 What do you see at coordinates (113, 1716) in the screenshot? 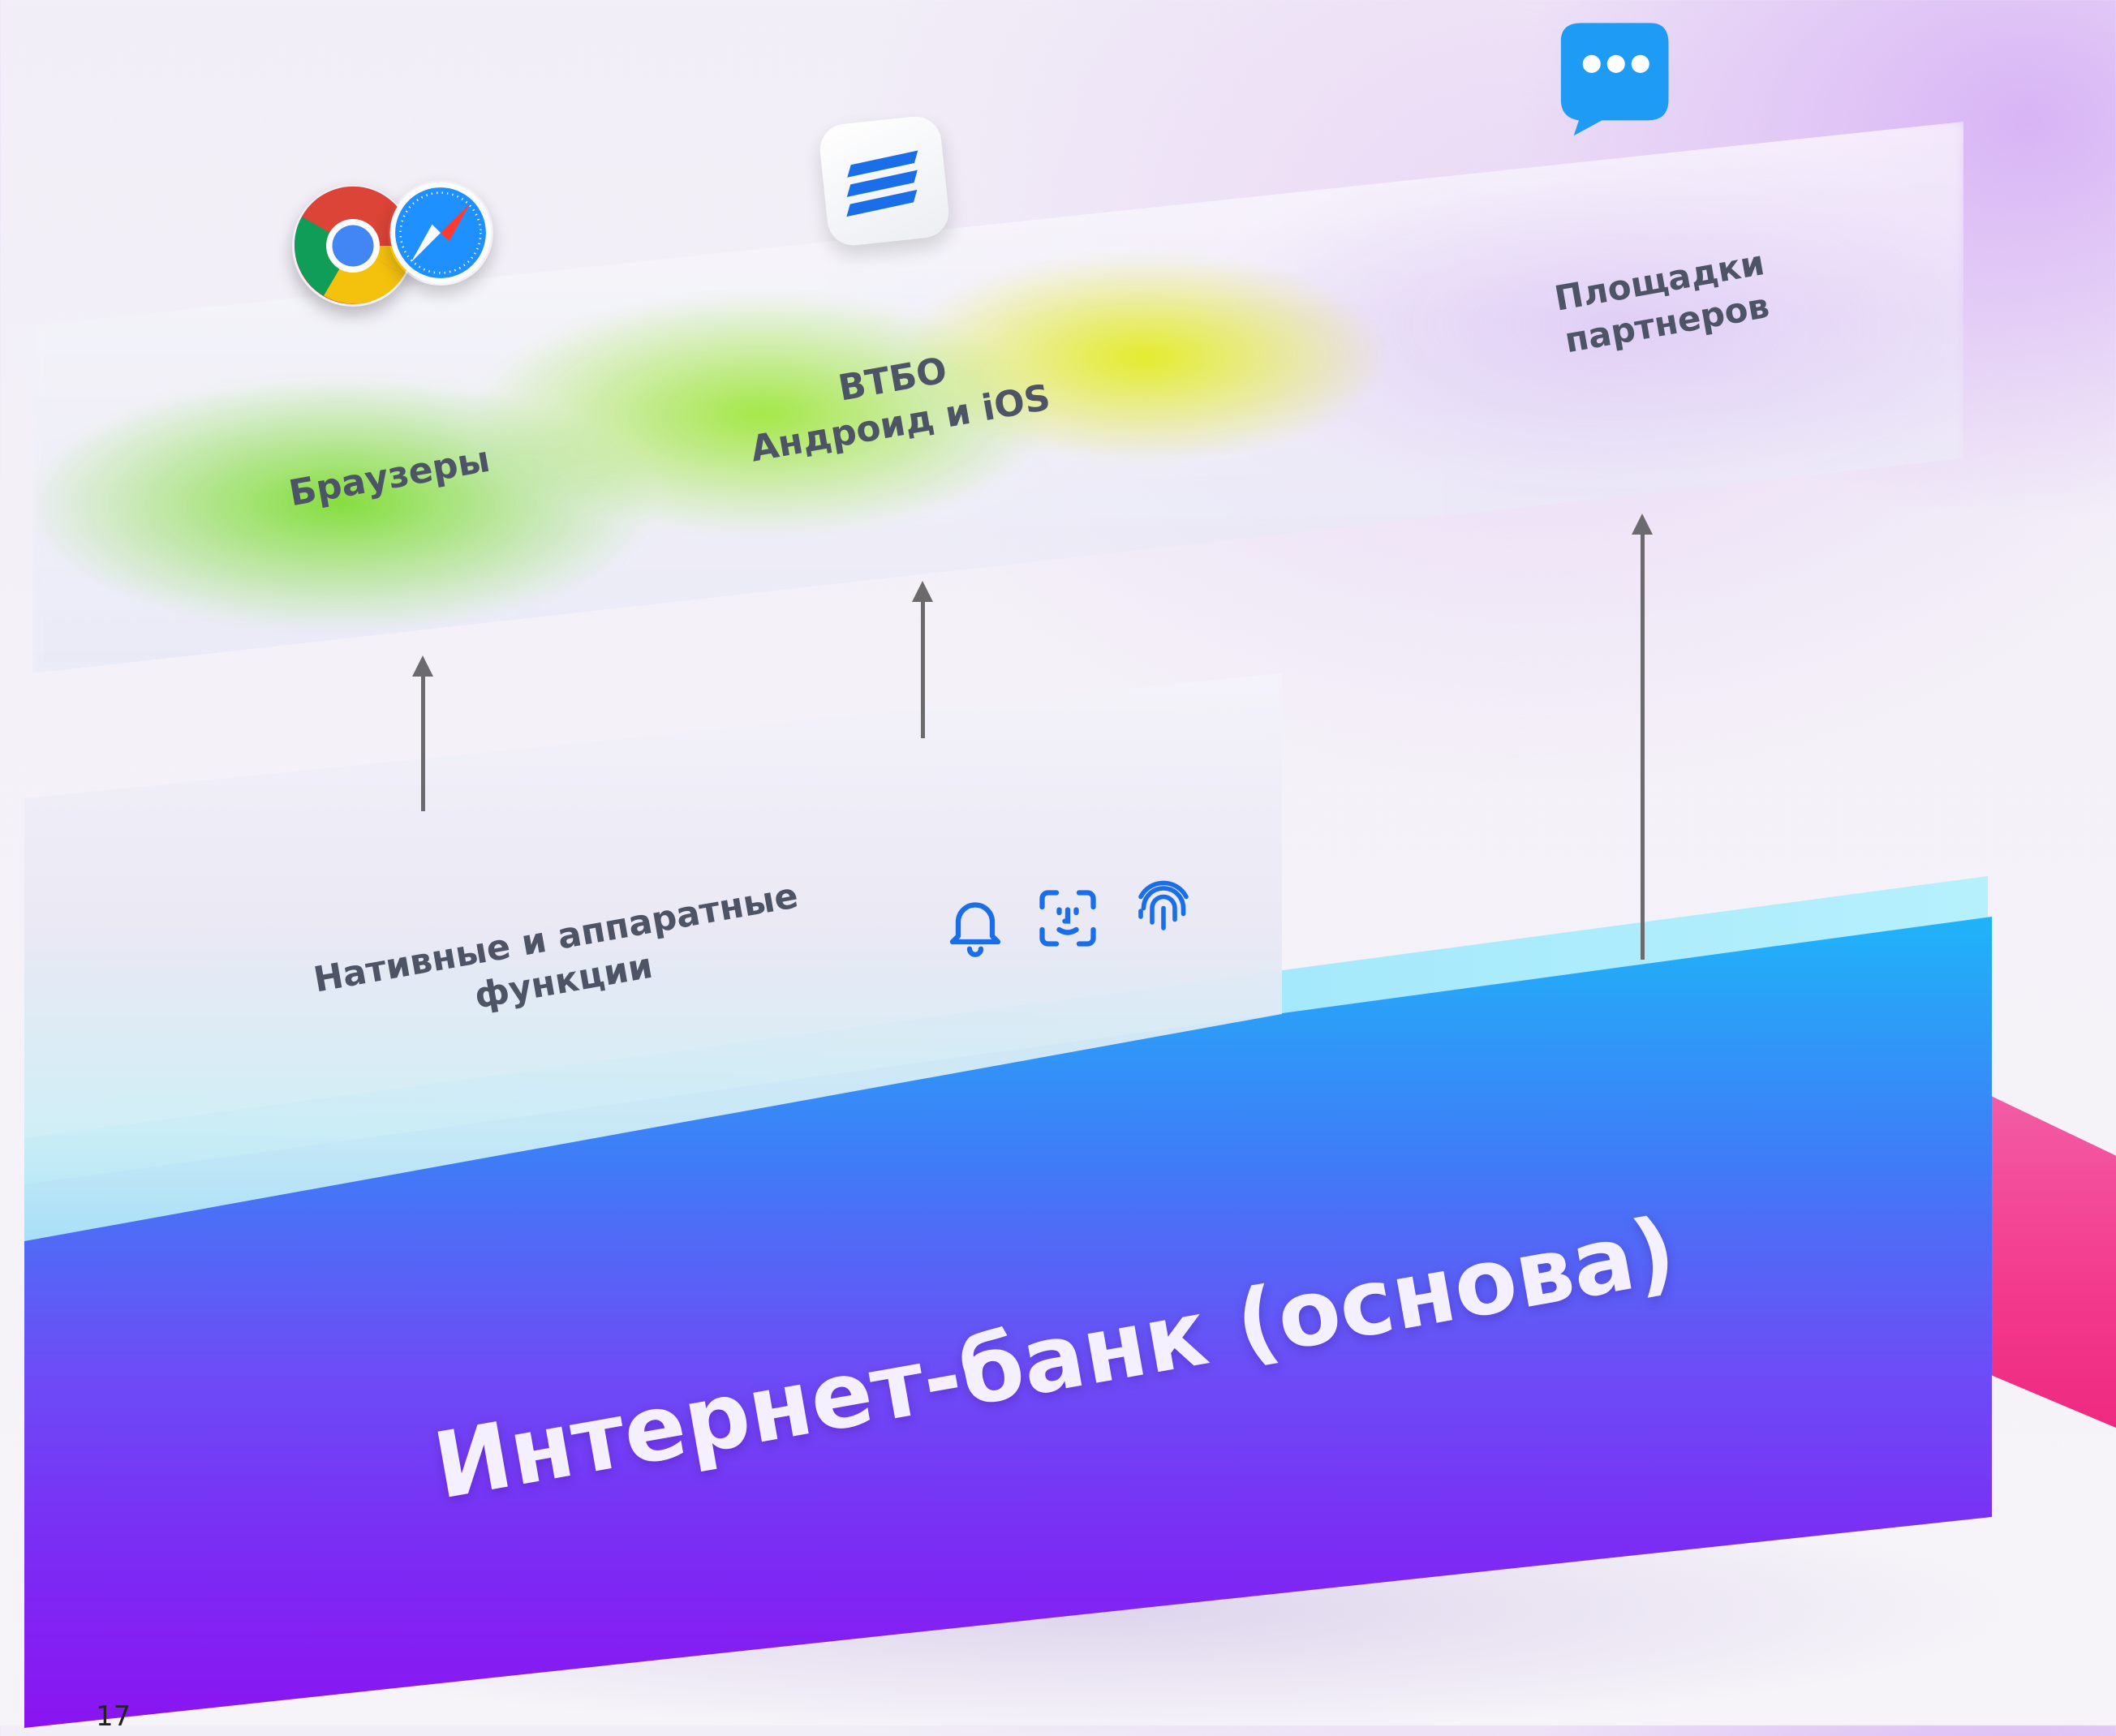
I see `page-number: 17` at bounding box center [113, 1716].